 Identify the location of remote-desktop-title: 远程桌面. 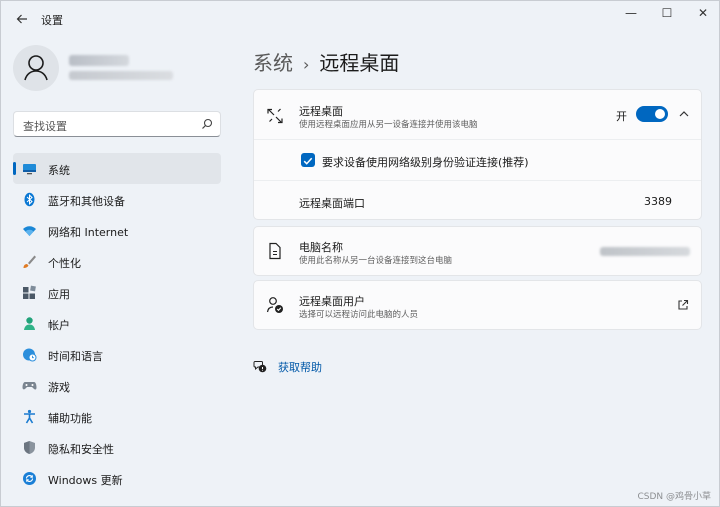
(321, 111).